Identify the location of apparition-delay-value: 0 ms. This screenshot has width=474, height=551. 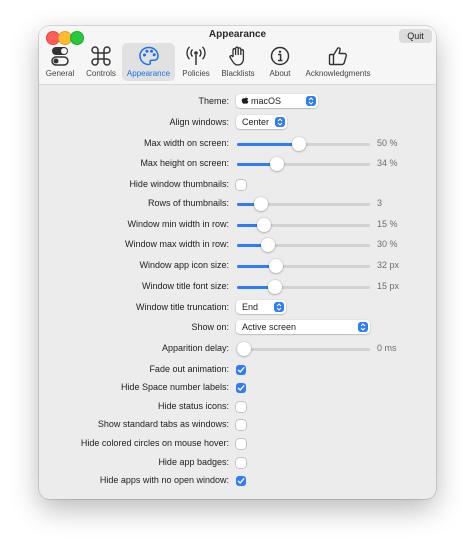
(387, 348).